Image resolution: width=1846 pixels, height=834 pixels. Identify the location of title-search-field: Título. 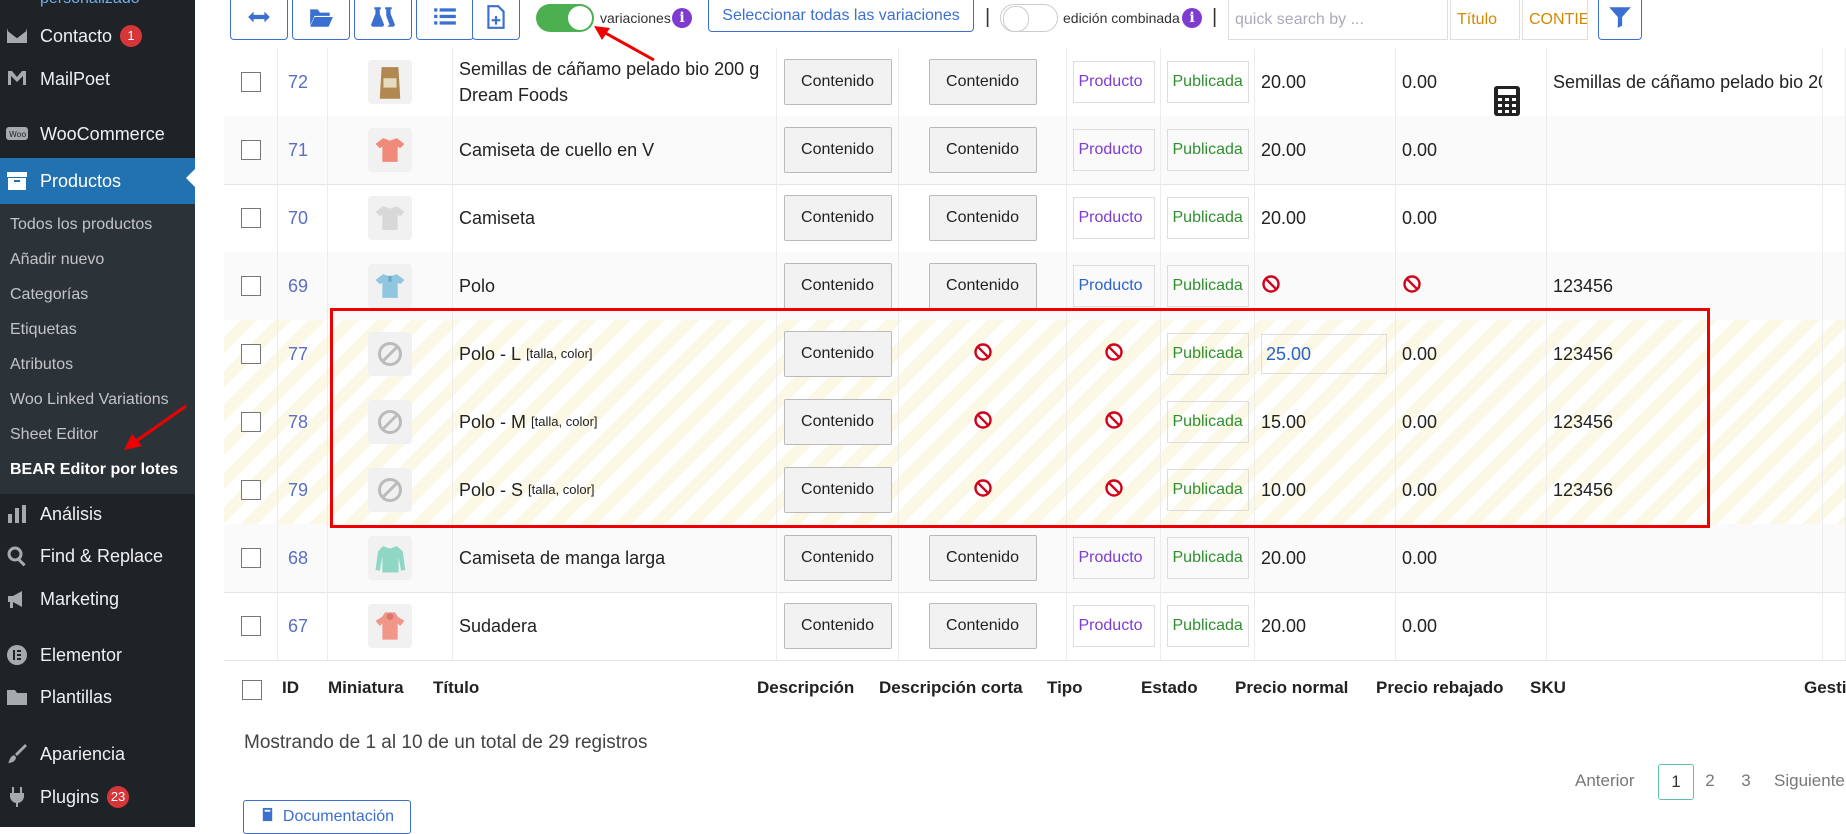
(1485, 20).